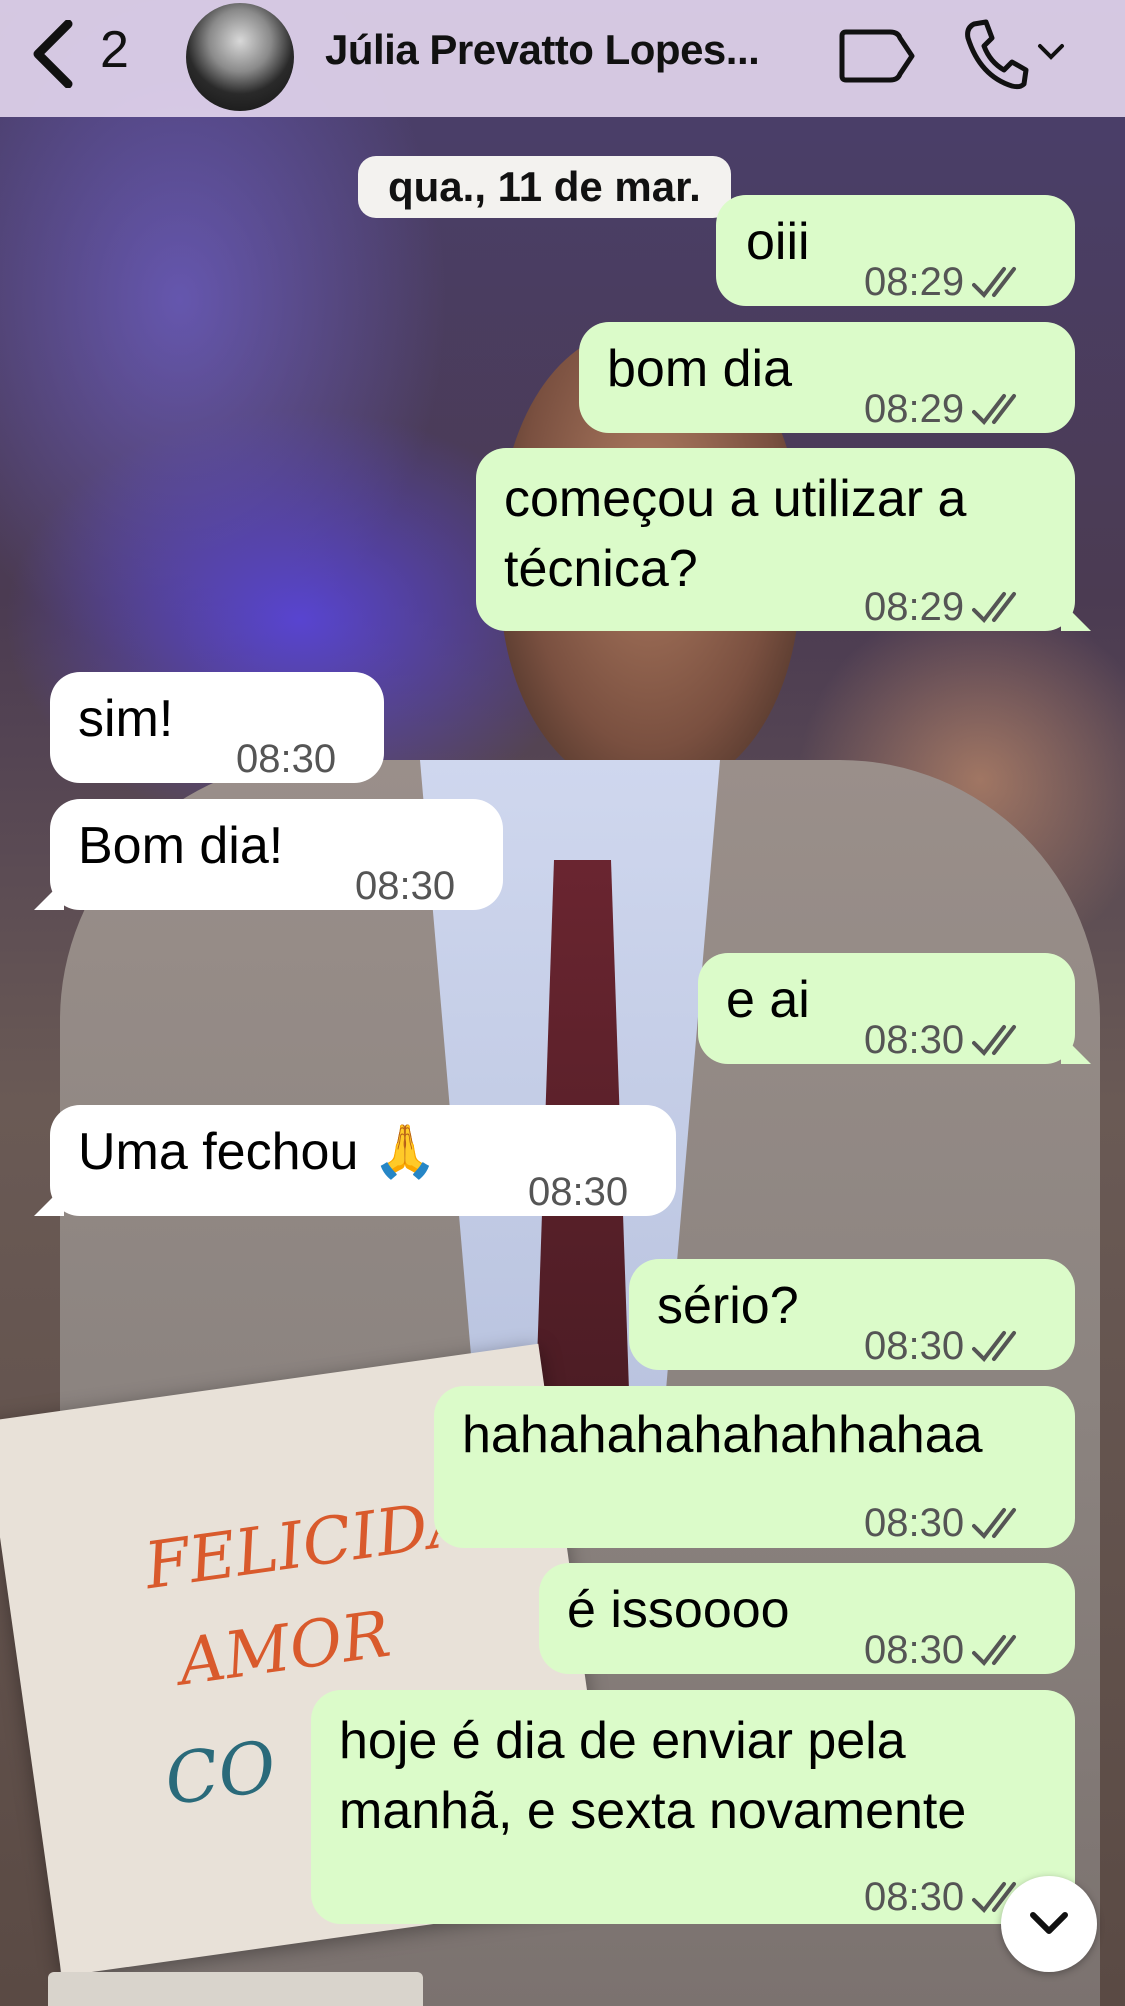 This screenshot has width=1125, height=2006. I want to click on message-text: Bom dia!, so click(181, 846).